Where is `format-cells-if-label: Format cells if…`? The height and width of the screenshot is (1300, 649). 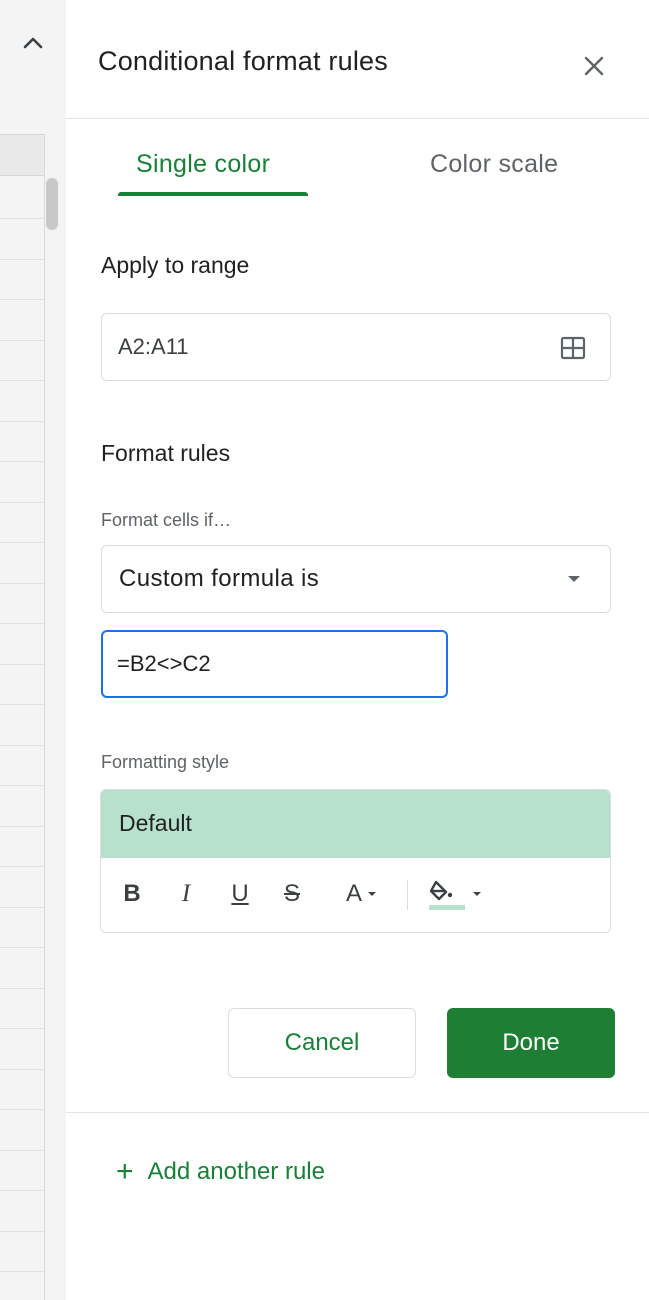 format-cells-if-label: Format cells if… is located at coordinates (166, 520).